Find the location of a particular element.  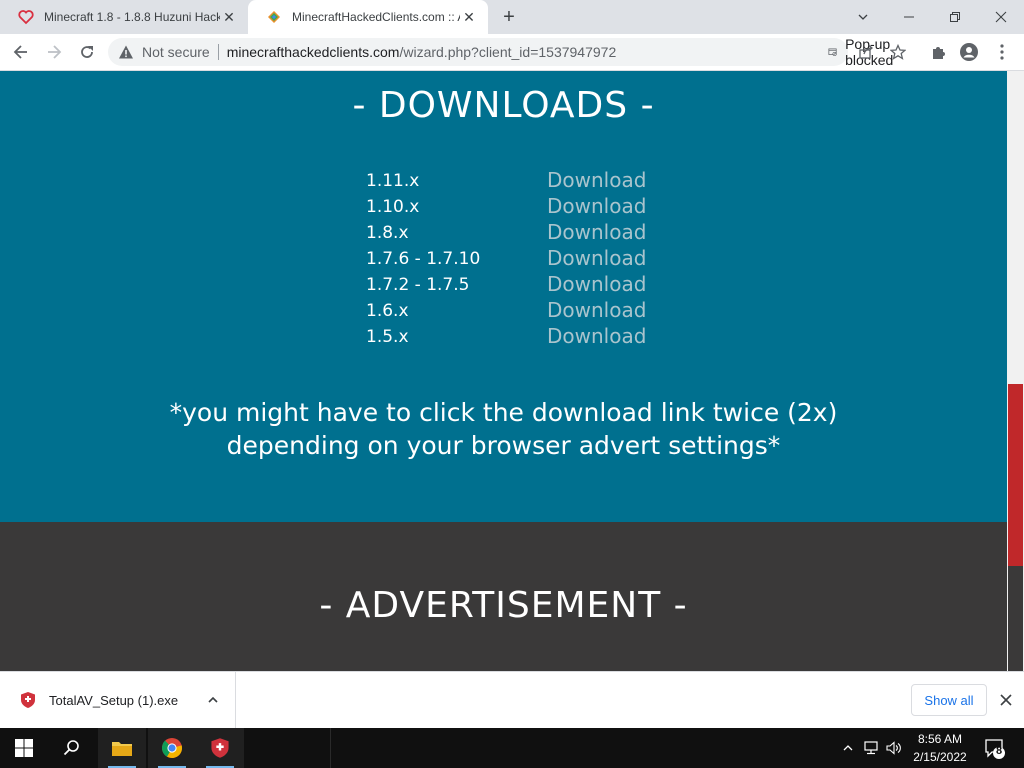

warning-triangle-icon is located at coordinates (126, 52).